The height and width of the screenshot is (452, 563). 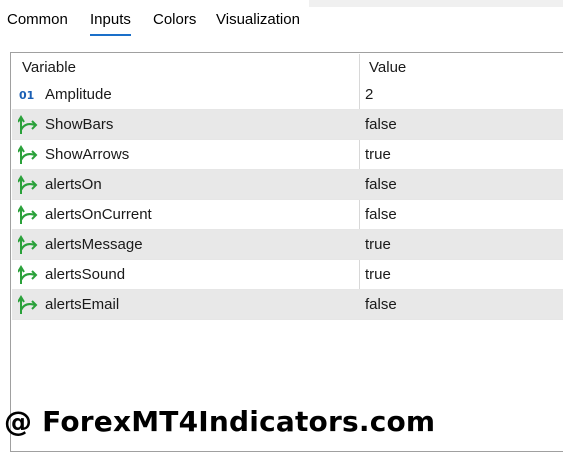 What do you see at coordinates (85, 274) in the screenshot?
I see `variable-name: alertsSound` at bounding box center [85, 274].